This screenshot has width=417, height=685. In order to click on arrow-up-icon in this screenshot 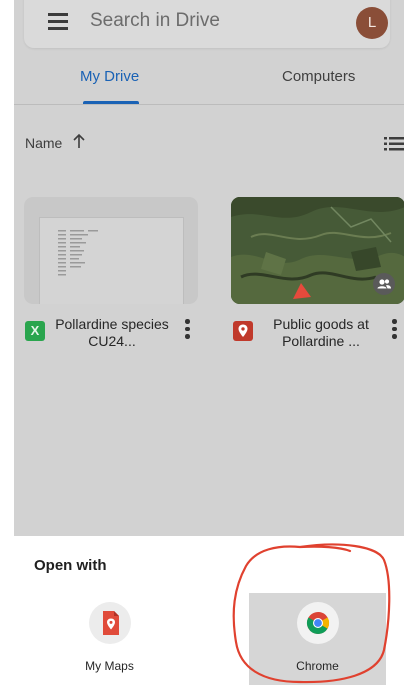, I will do `click(79, 141)`.